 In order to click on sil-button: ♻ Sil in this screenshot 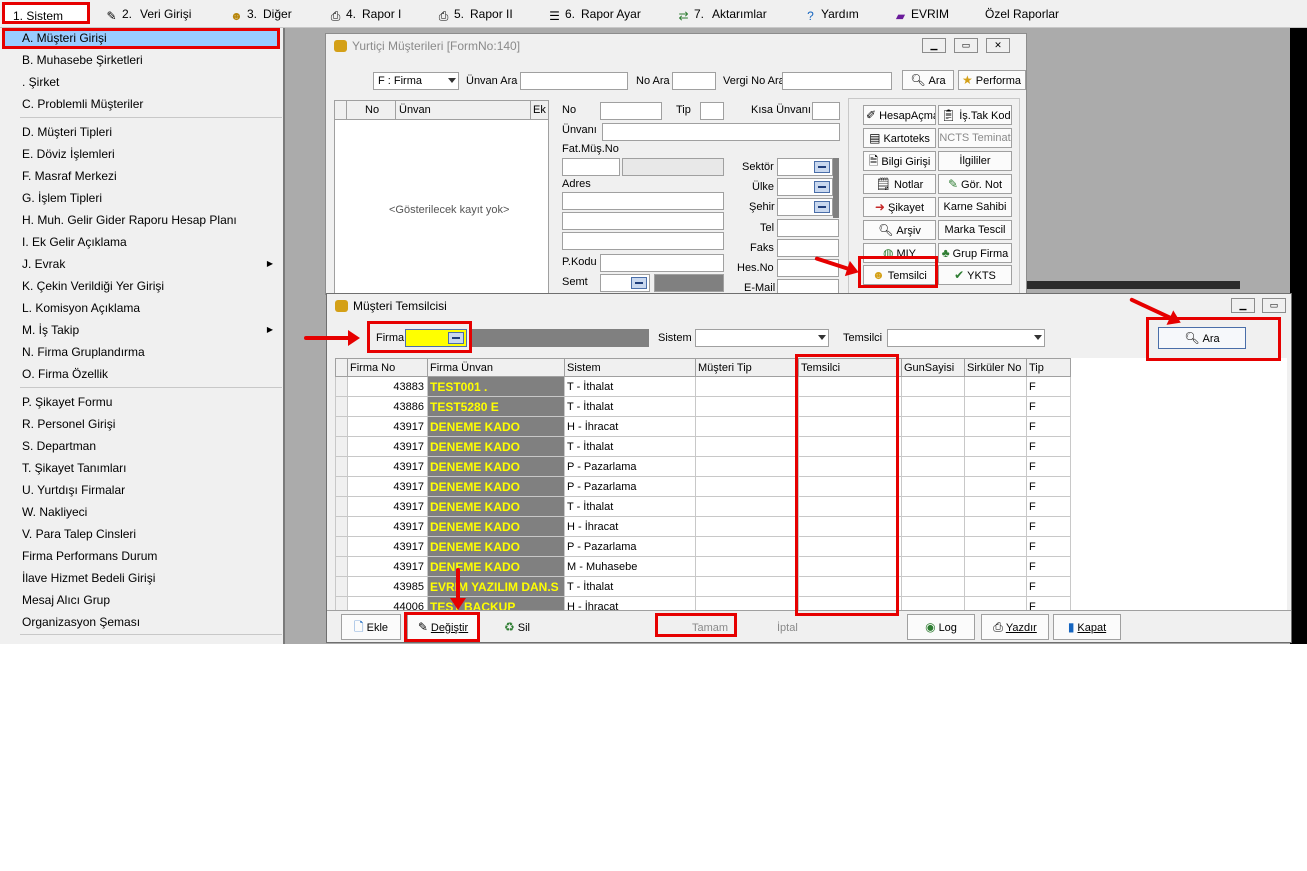, I will do `click(517, 627)`.